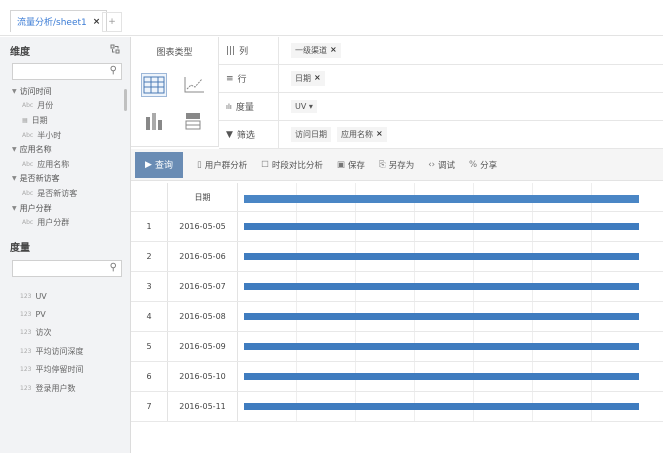  I want to click on measure-item: 123 登录用户数, so click(75, 388).